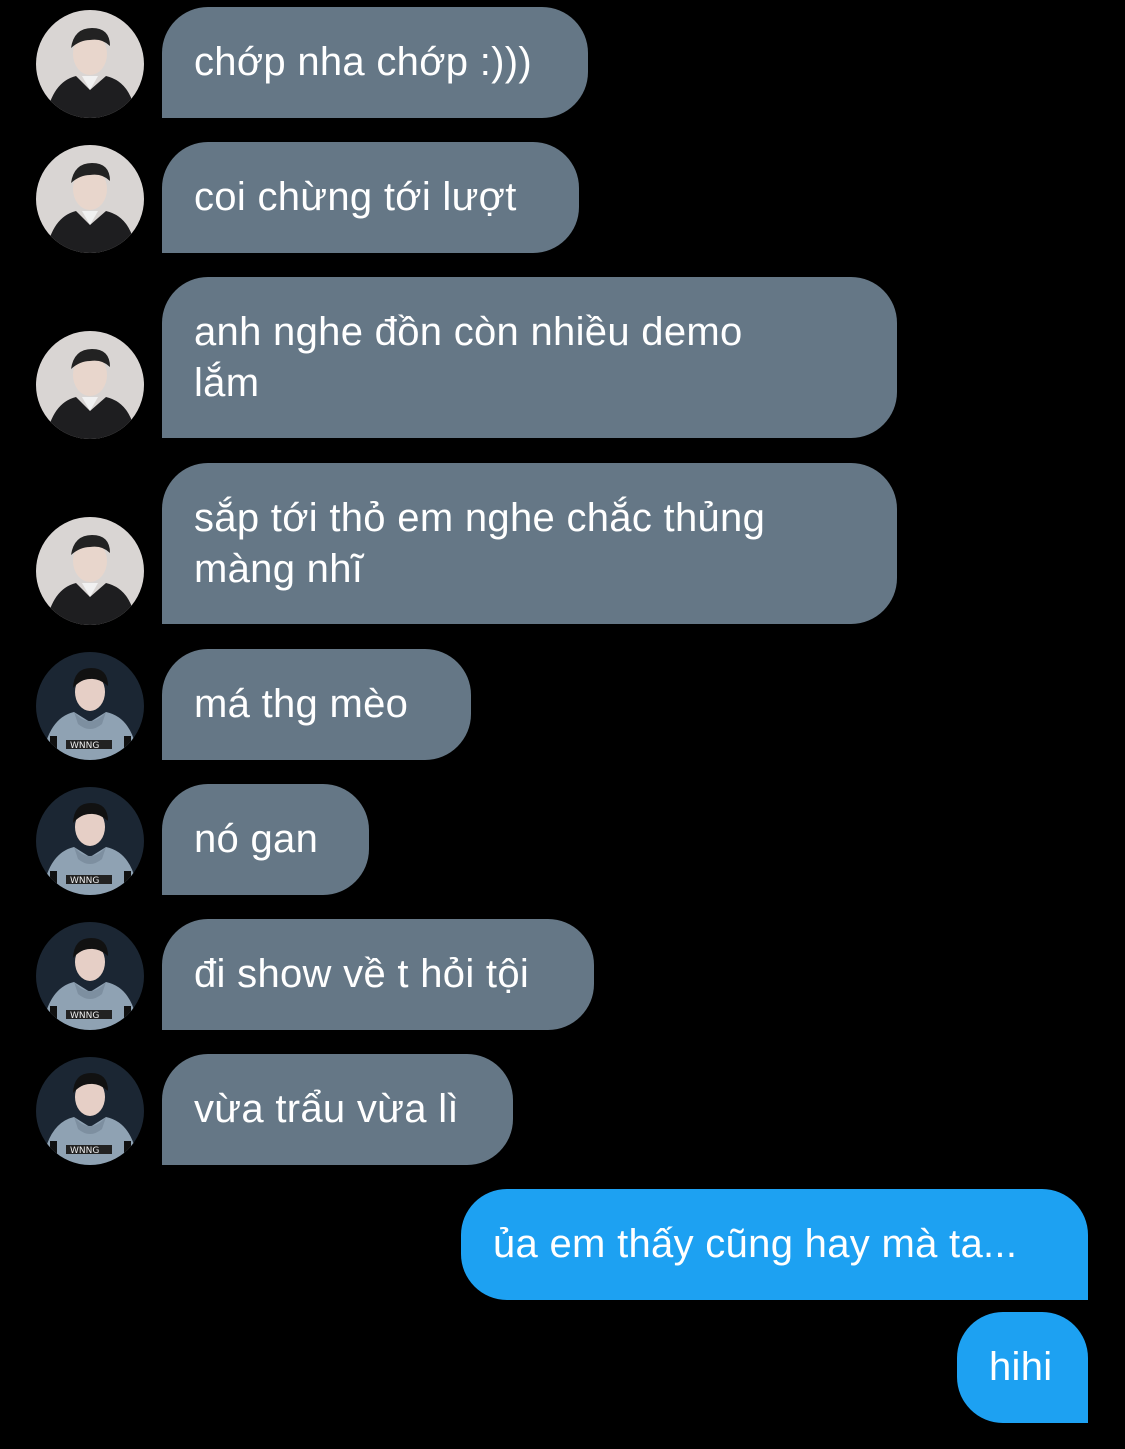 The height and width of the screenshot is (1449, 1125). Describe the element at coordinates (529, 543) in the screenshot. I see `message-bubble-incoming: sắp tới thỏ em nghe chắc thủng màng nhĩ` at that location.